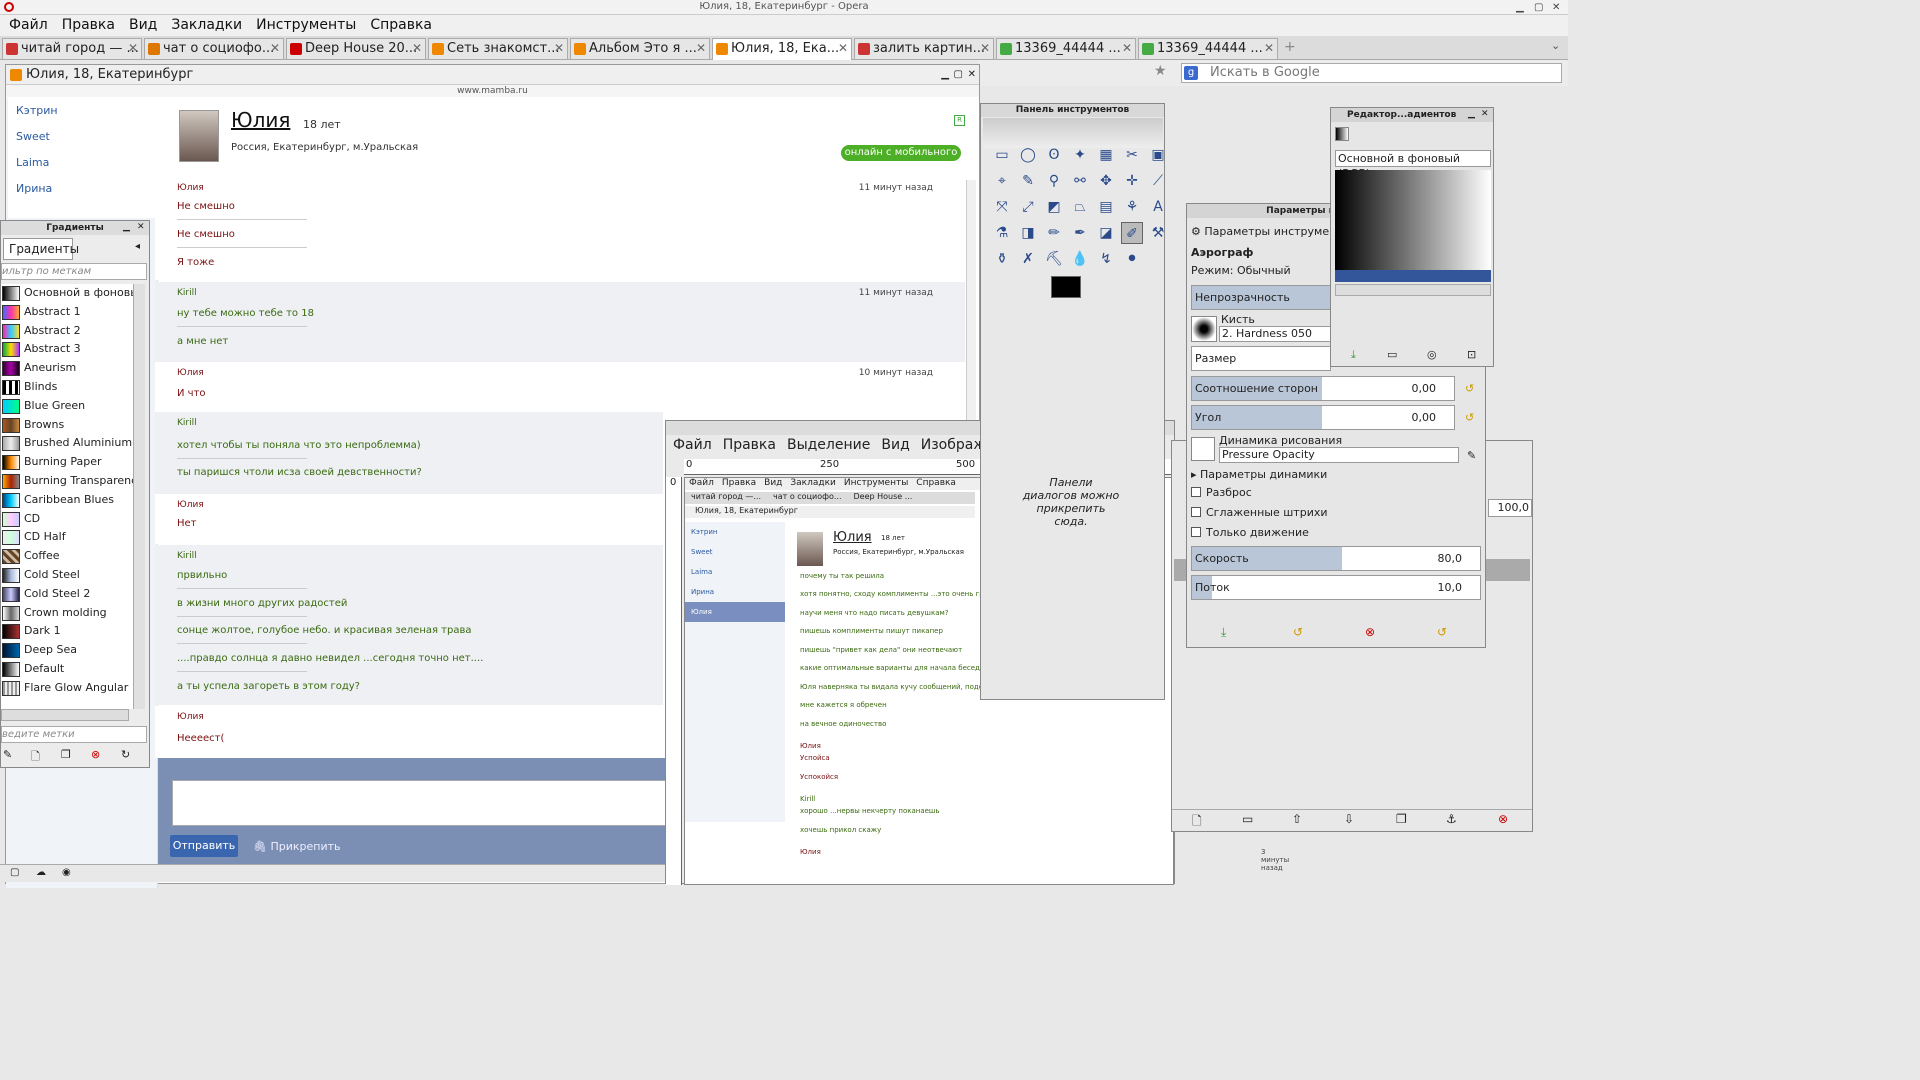 The height and width of the screenshot is (1080, 1920). Describe the element at coordinates (1054, 181) in the screenshot. I see `zoom-icon: ⚲` at that location.